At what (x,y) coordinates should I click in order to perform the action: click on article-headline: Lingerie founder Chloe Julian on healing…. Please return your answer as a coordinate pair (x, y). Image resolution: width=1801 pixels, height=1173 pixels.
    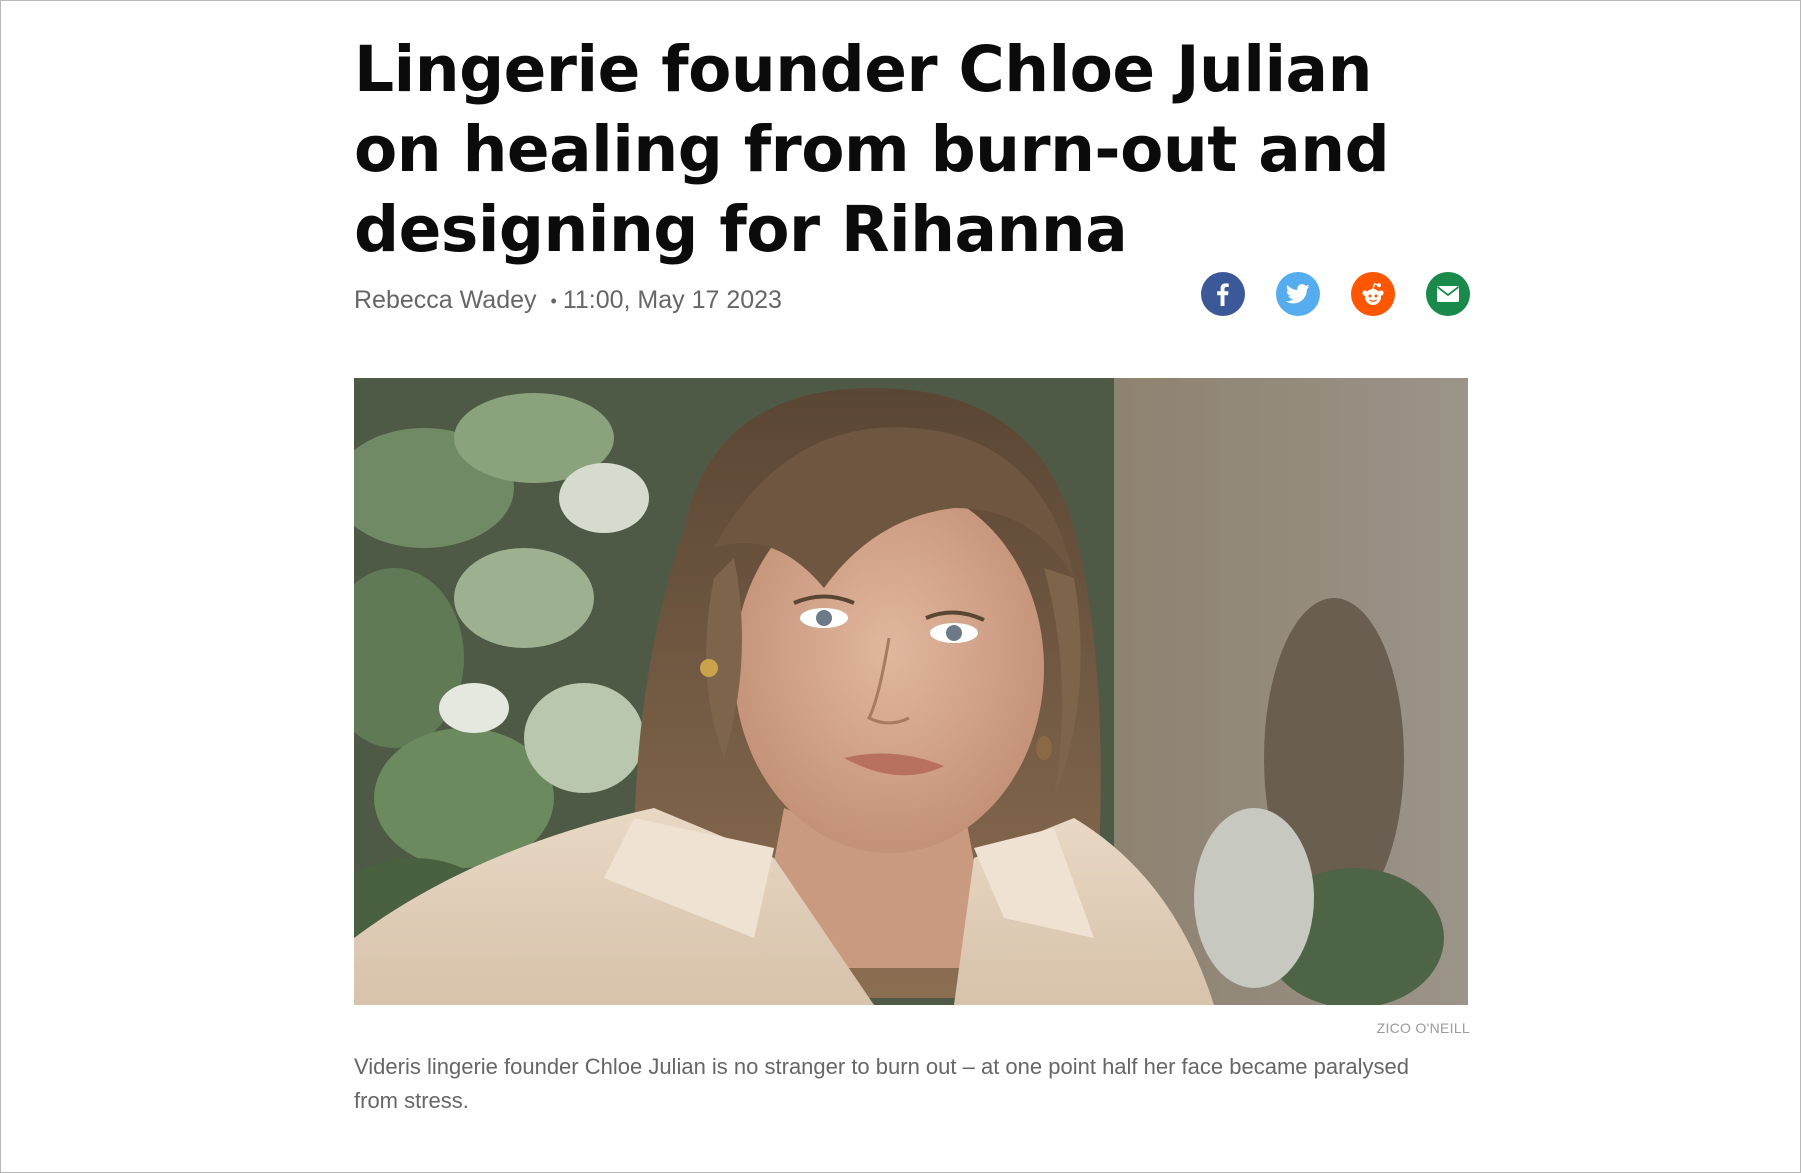
    Looking at the image, I should click on (872, 149).